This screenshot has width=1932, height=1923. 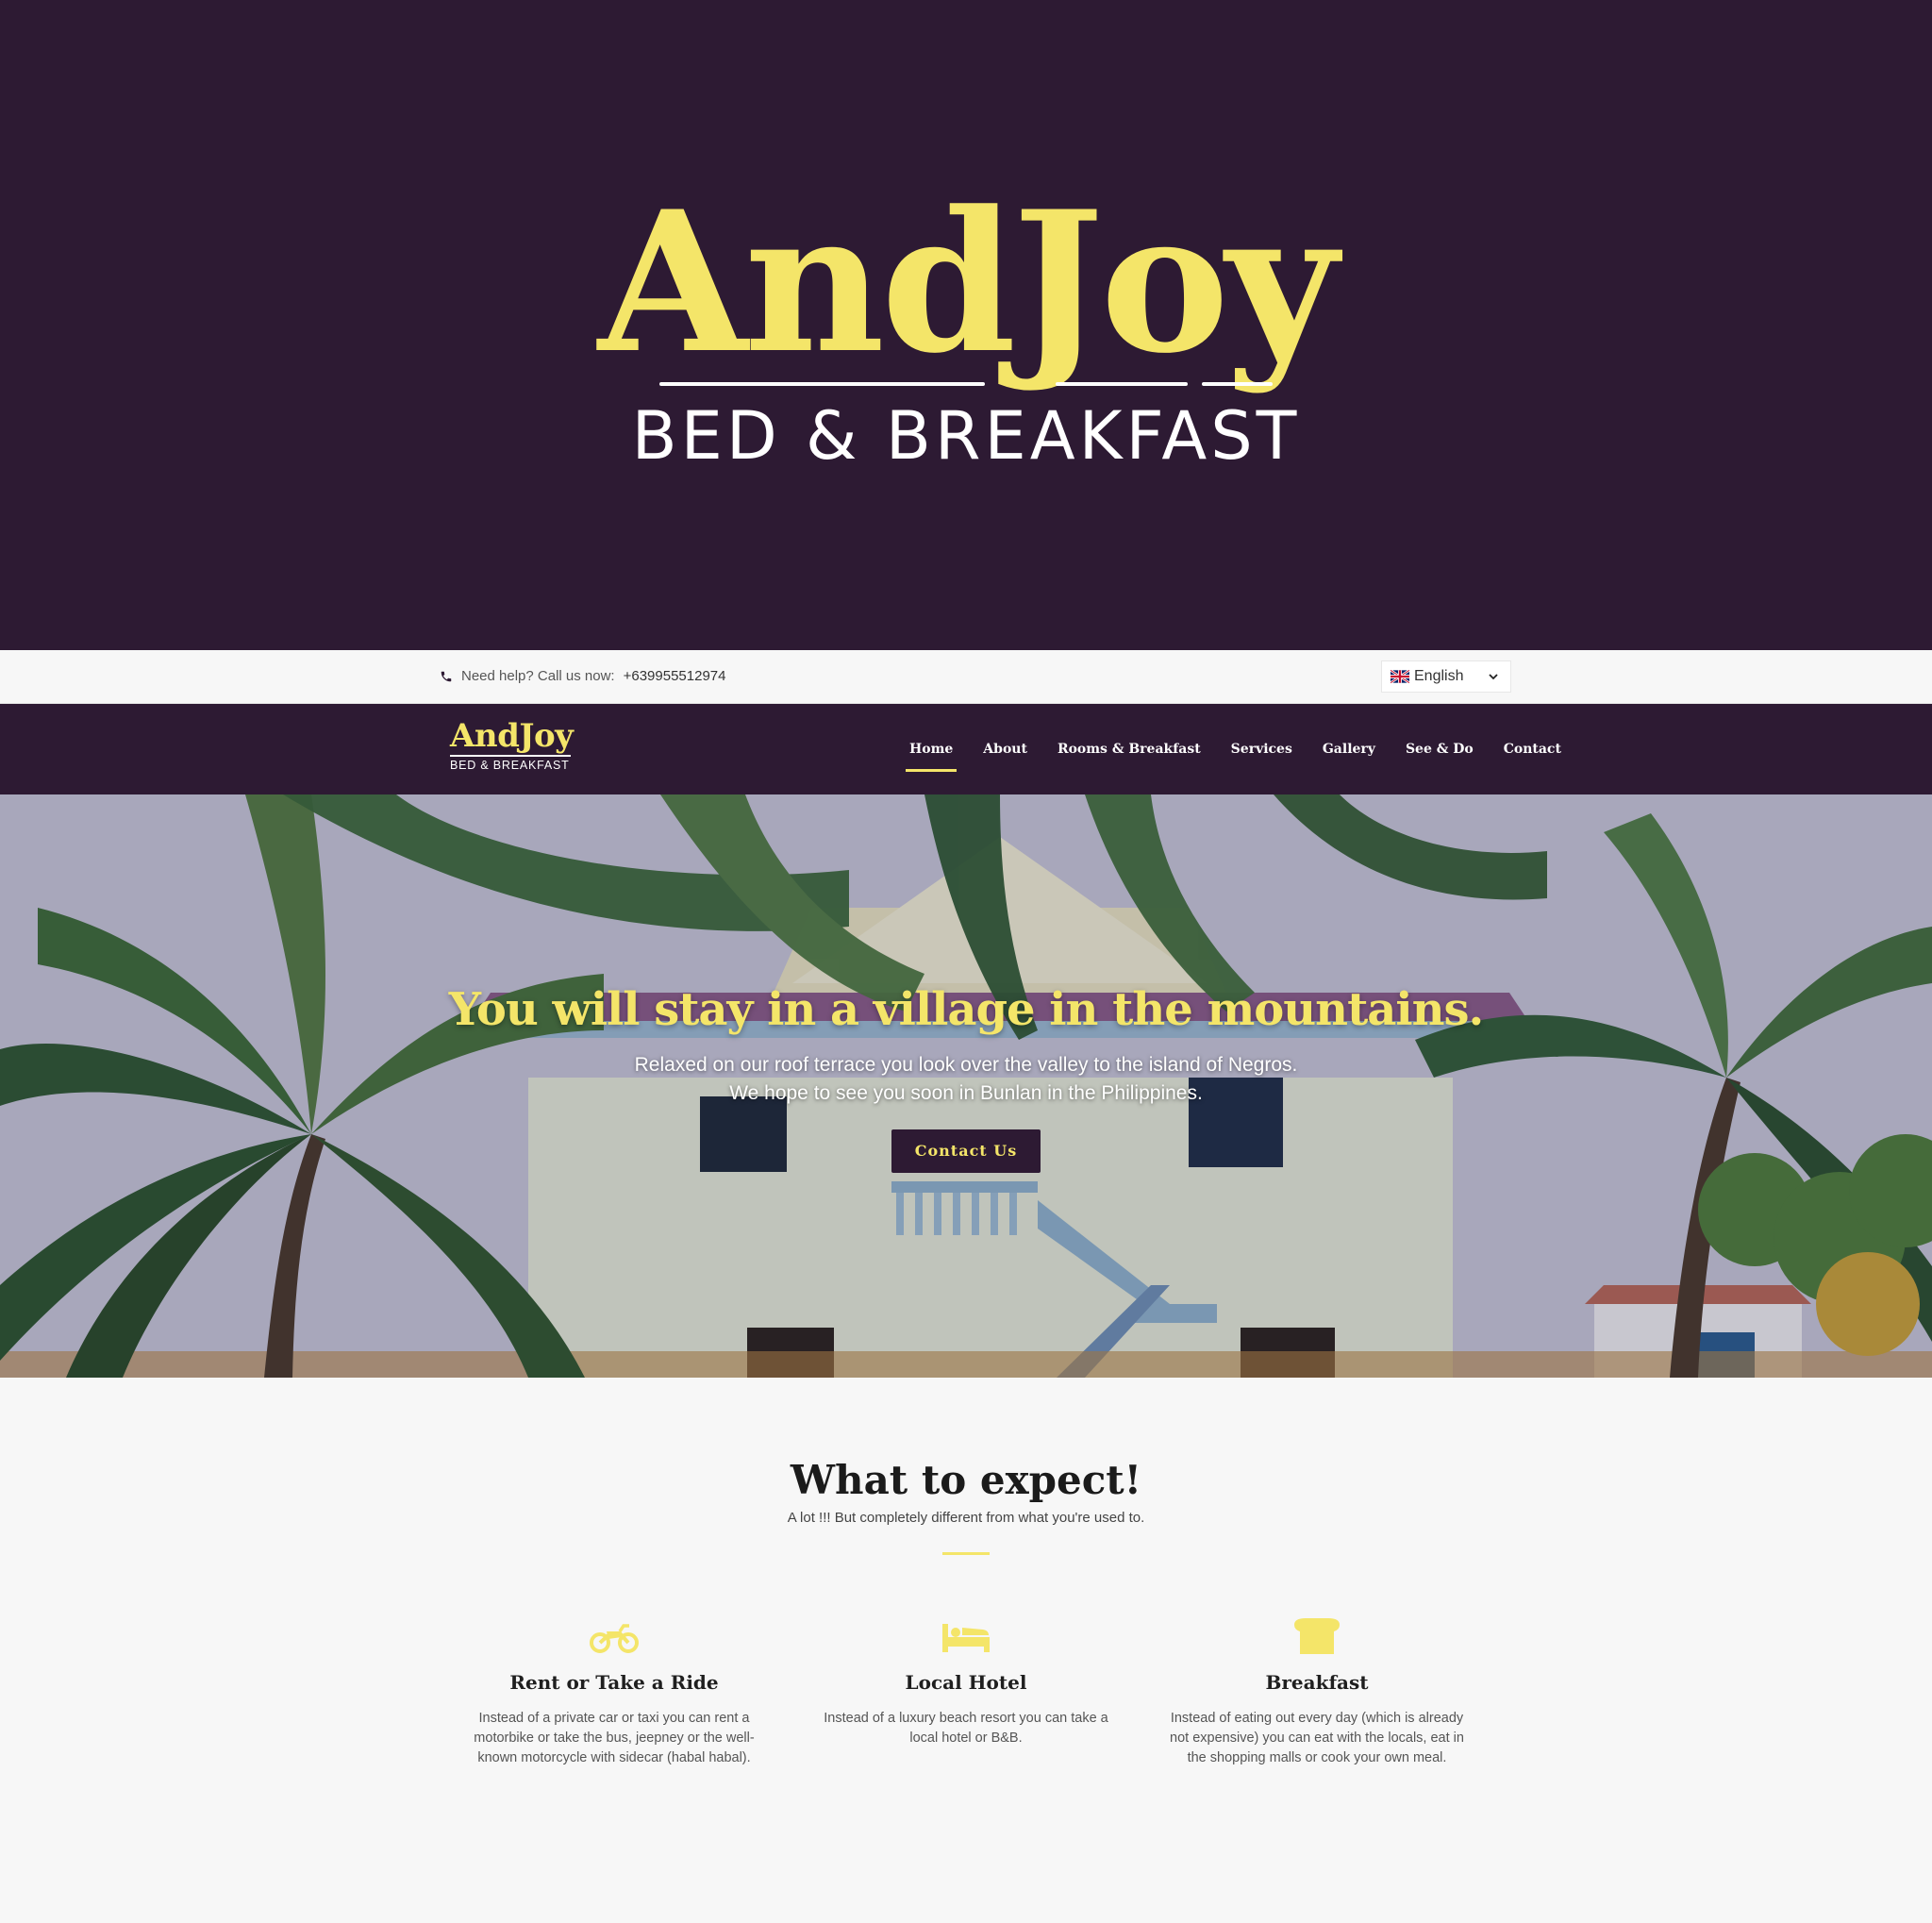 What do you see at coordinates (675, 676) in the screenshot?
I see `phone-link: +639955512974` at bounding box center [675, 676].